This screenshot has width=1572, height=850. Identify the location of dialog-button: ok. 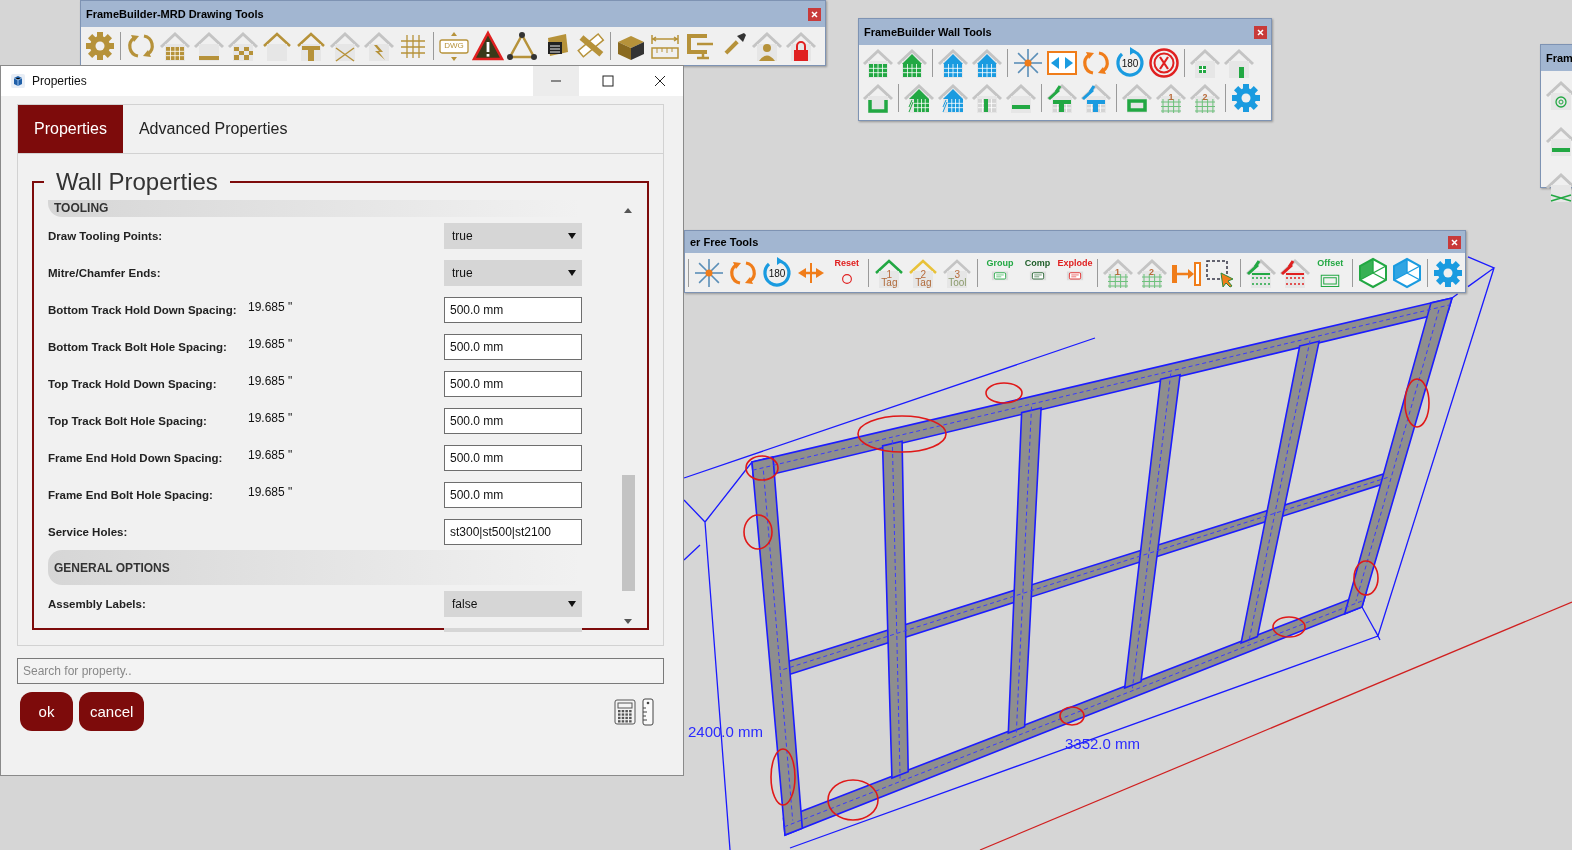
(46, 711).